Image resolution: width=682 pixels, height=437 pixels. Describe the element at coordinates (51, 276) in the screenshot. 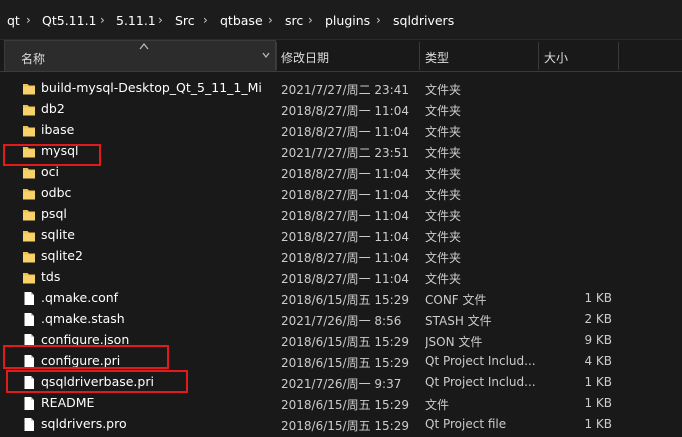

I see `file-name: tds` at that location.